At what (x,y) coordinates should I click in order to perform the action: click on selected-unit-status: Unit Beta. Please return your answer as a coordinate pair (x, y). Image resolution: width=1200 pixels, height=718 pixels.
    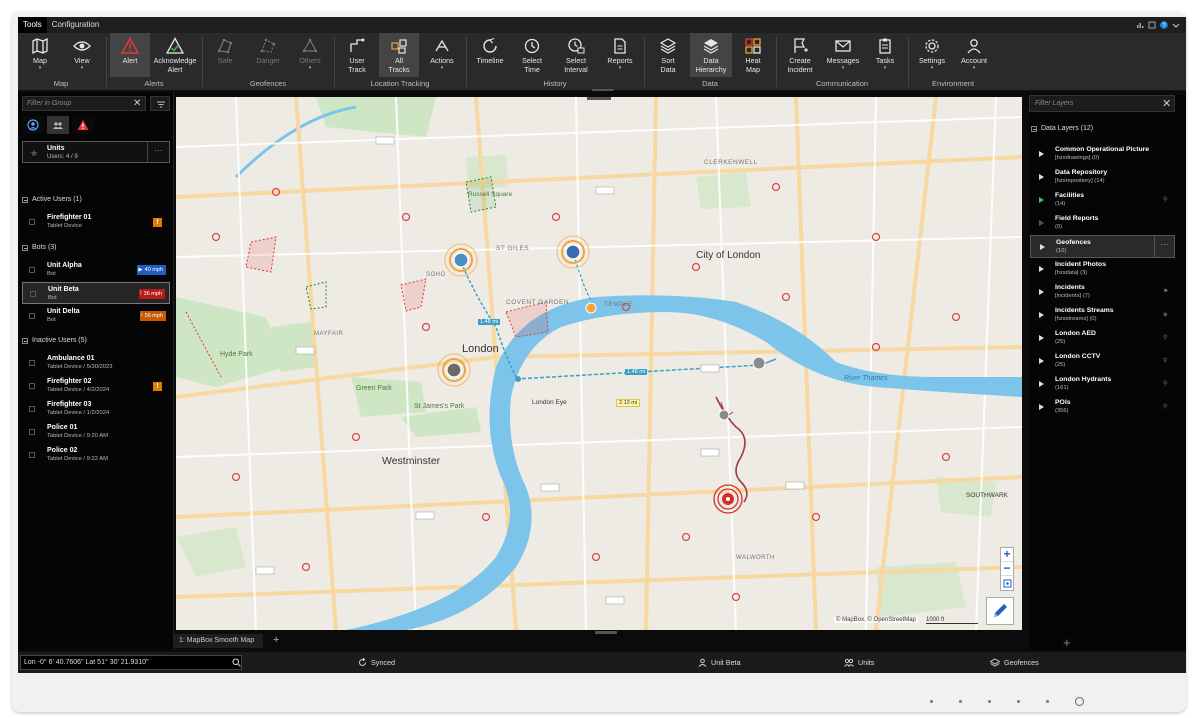
    Looking at the image, I should click on (719, 662).